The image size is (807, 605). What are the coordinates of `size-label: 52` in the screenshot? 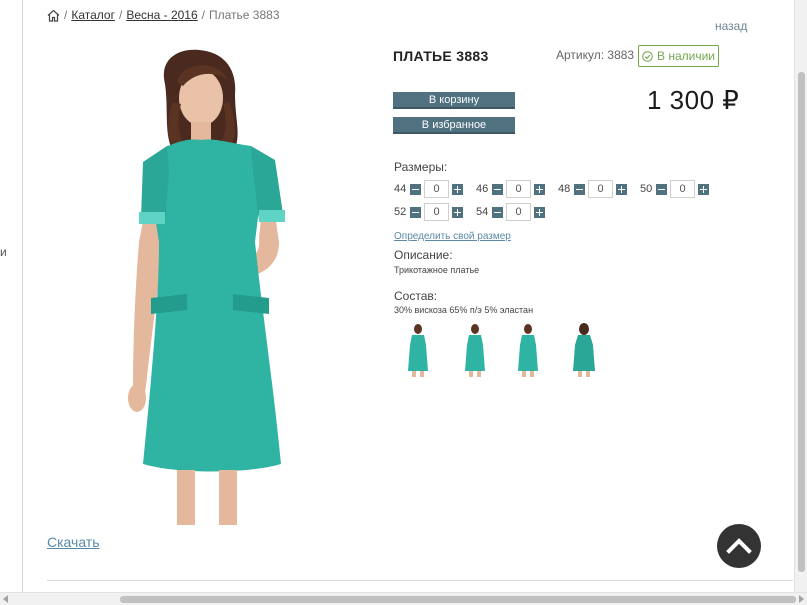 It's located at (400, 212).